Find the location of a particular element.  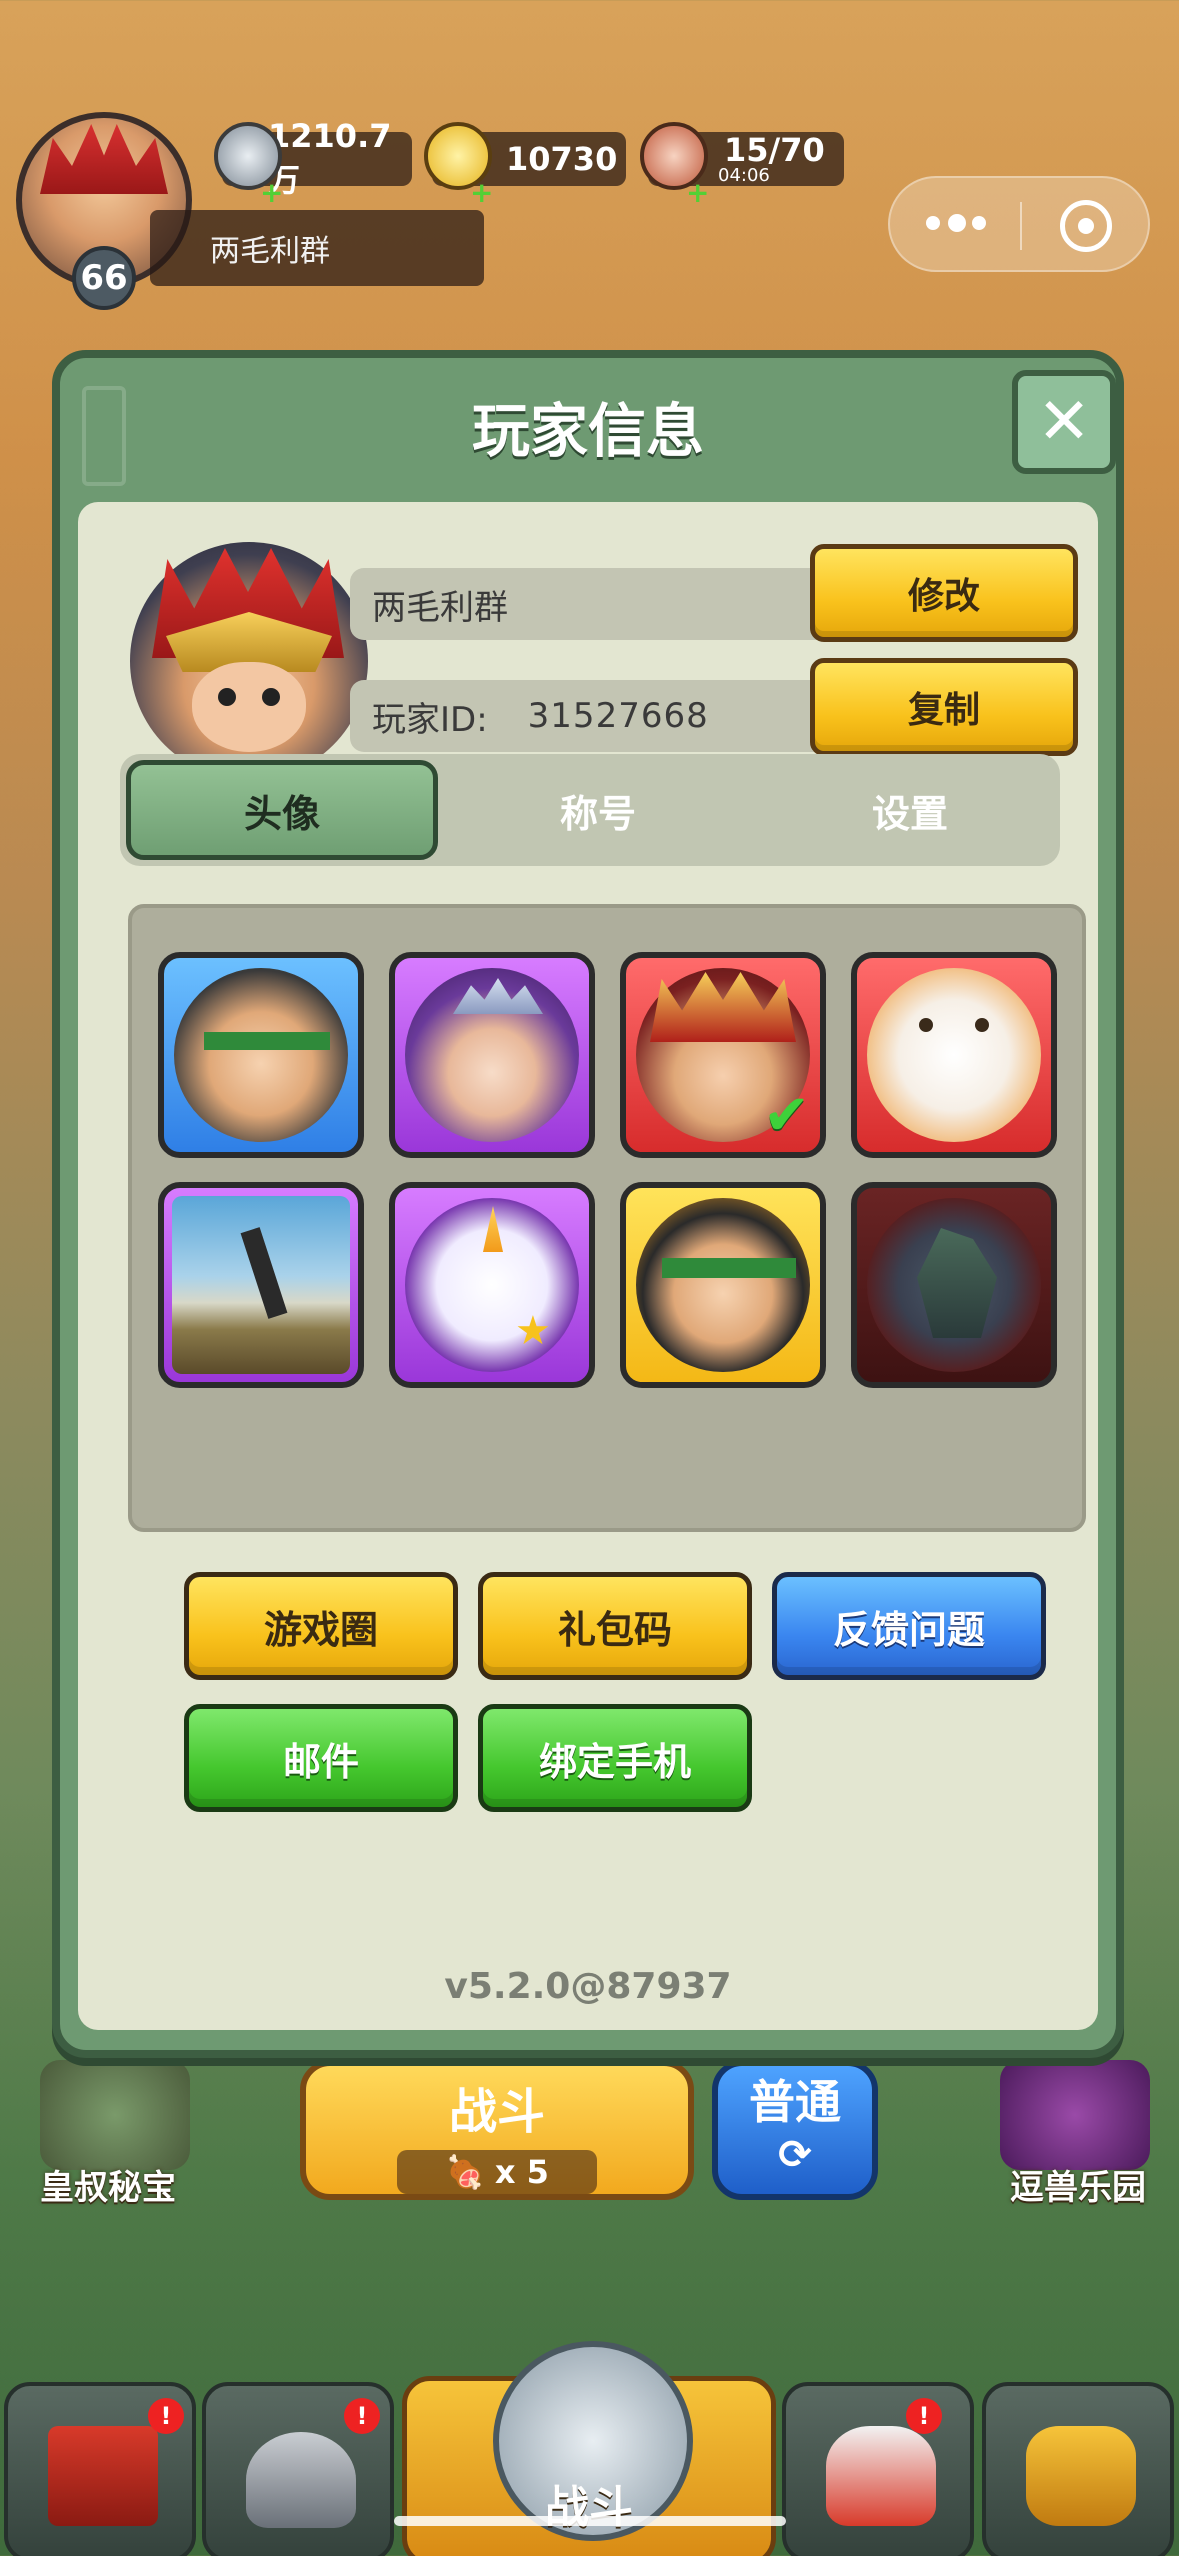

stamina-counter: + 15/70 04:06 is located at coordinates (742, 165).